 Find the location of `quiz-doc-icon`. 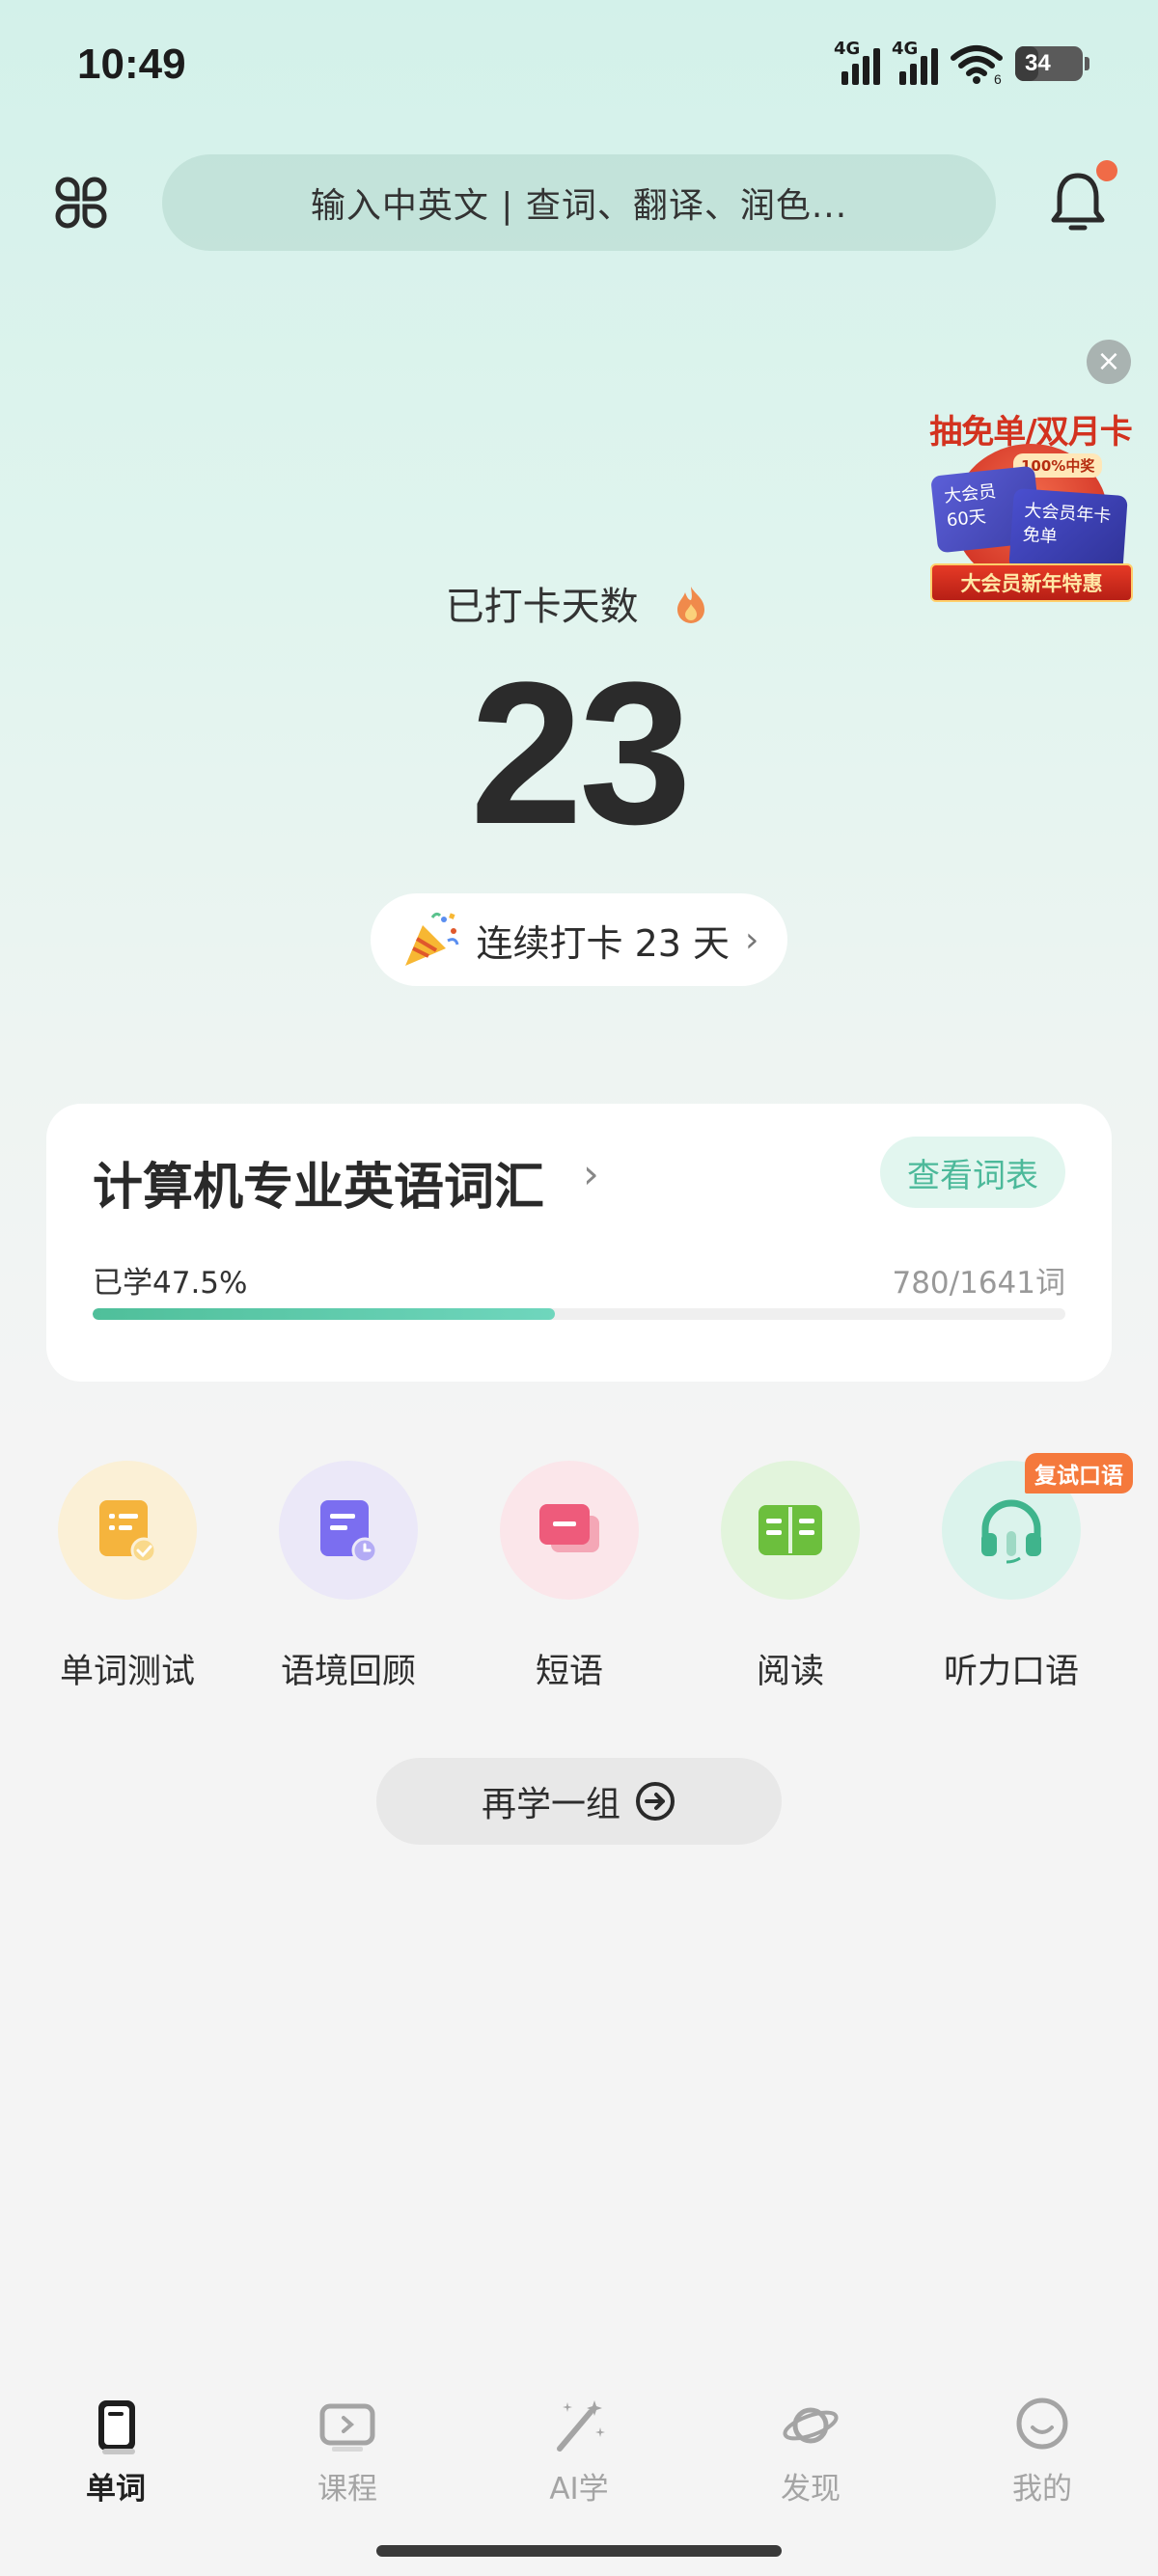

quiz-doc-icon is located at coordinates (128, 1532).